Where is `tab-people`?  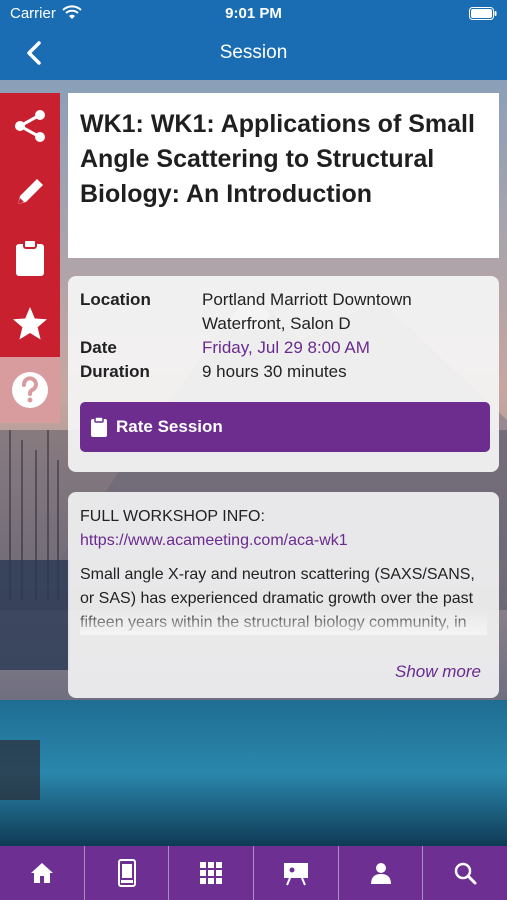 tab-people is located at coordinates (381, 873).